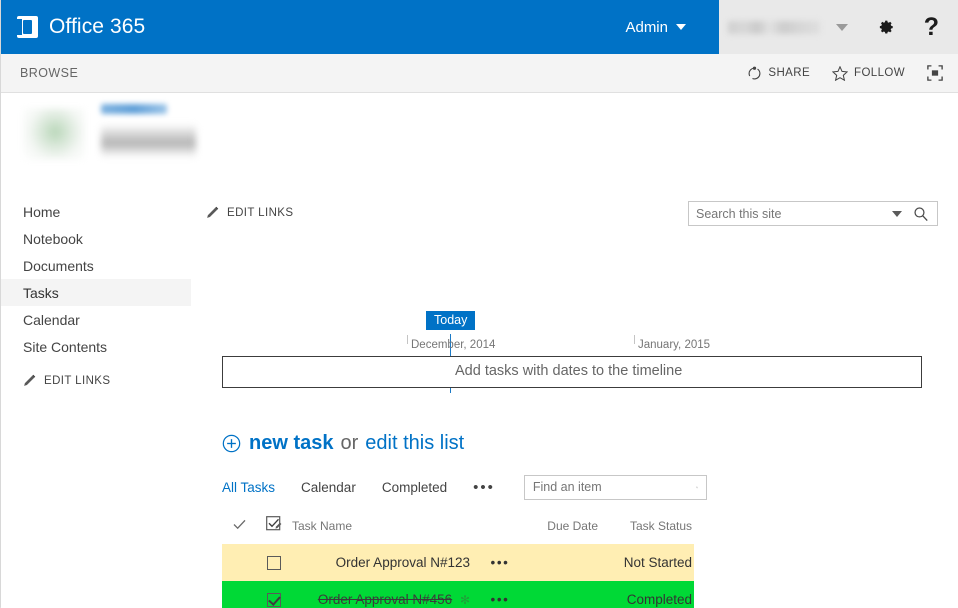  I want to click on share-button: SHARE, so click(778, 73).